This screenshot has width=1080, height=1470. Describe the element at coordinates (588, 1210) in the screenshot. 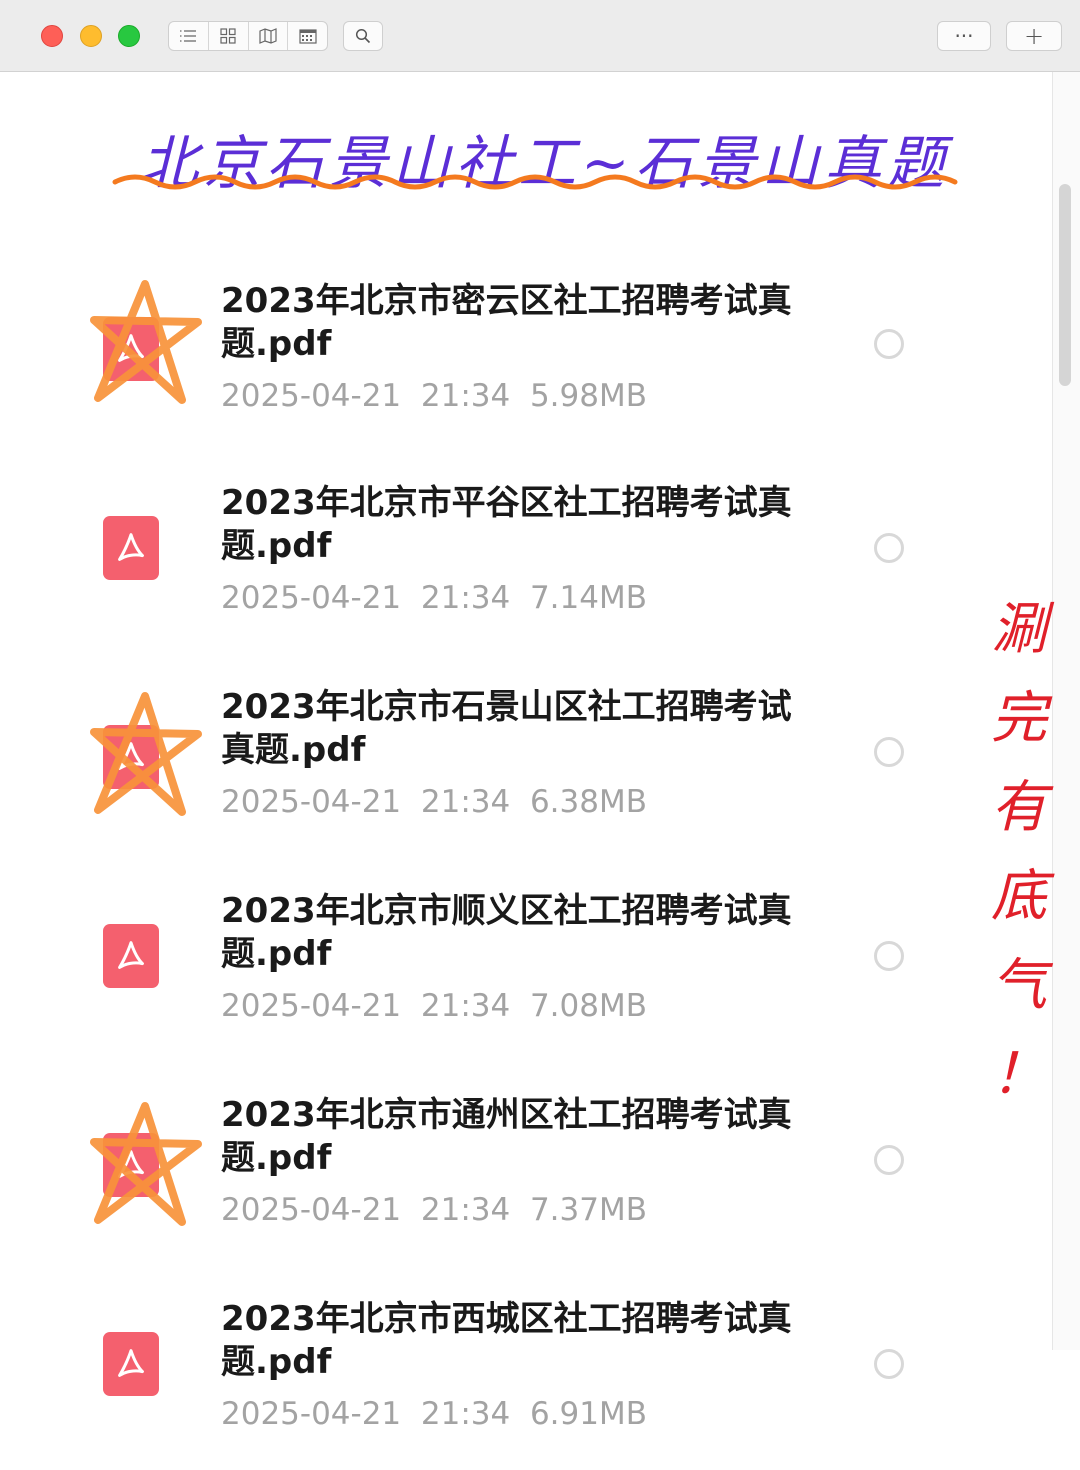

I see `file-size: 7.37MB` at that location.